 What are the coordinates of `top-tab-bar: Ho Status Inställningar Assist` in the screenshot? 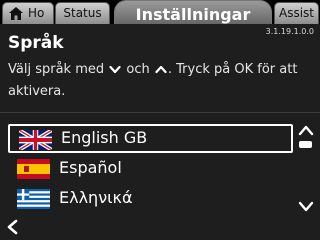 It's located at (160, 12).